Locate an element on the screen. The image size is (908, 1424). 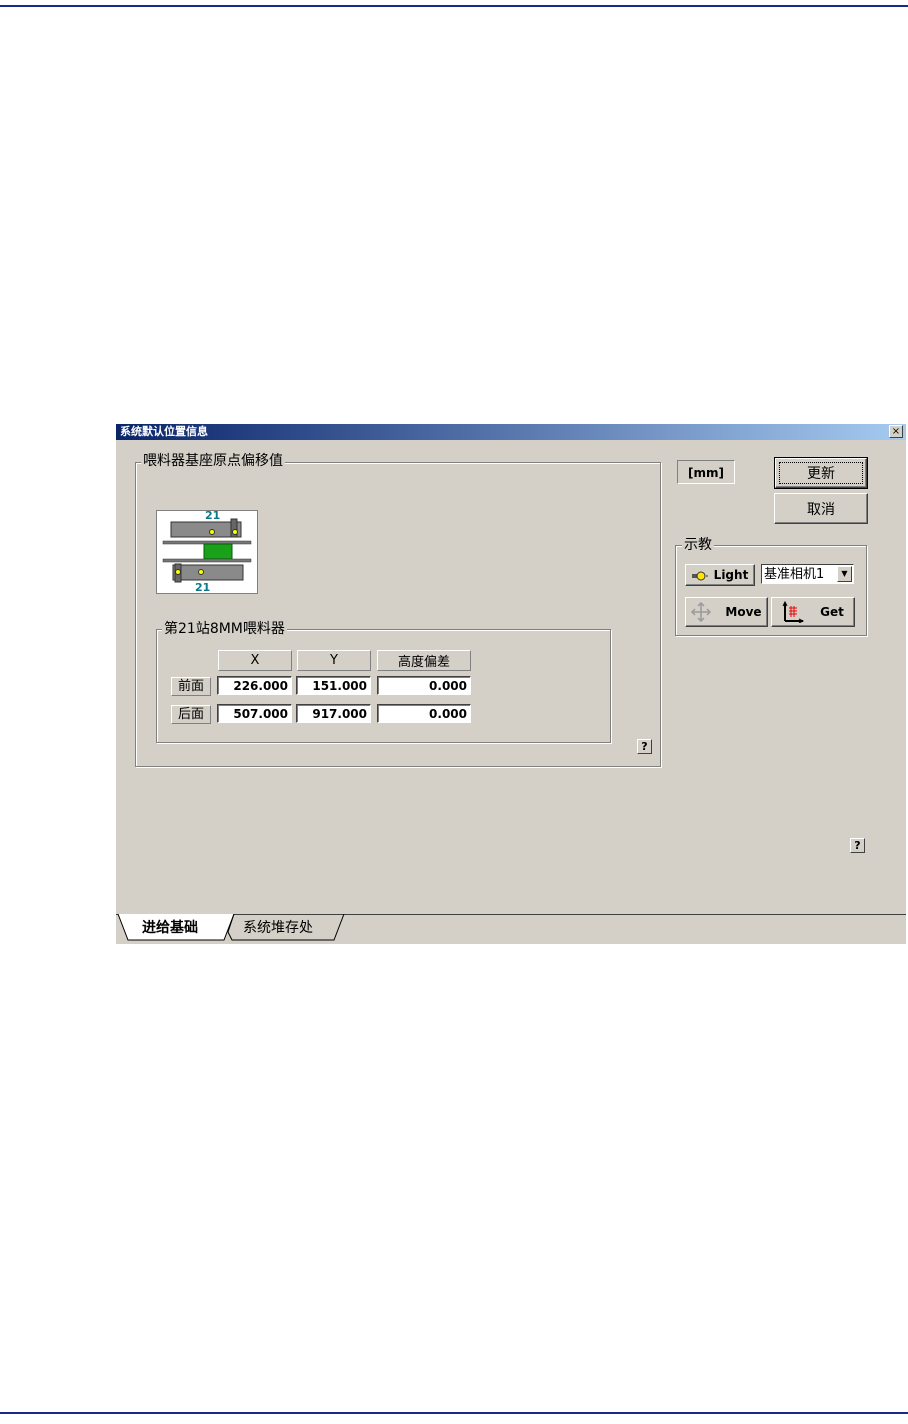
axis-target-icon is located at coordinates (793, 612).